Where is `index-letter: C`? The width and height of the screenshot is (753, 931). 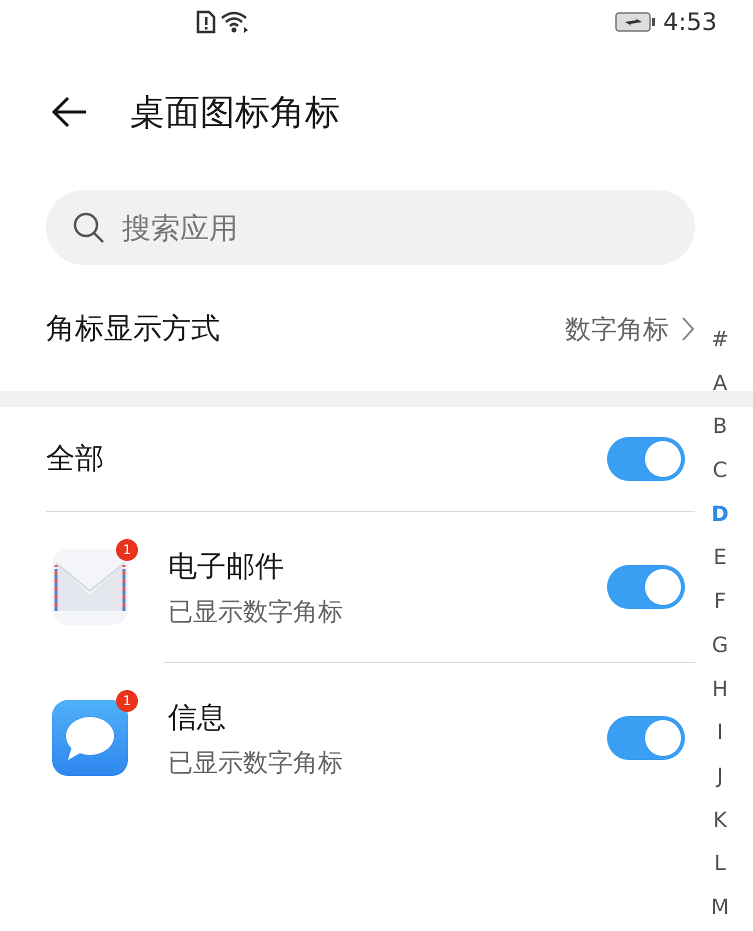
index-letter: C is located at coordinates (720, 471).